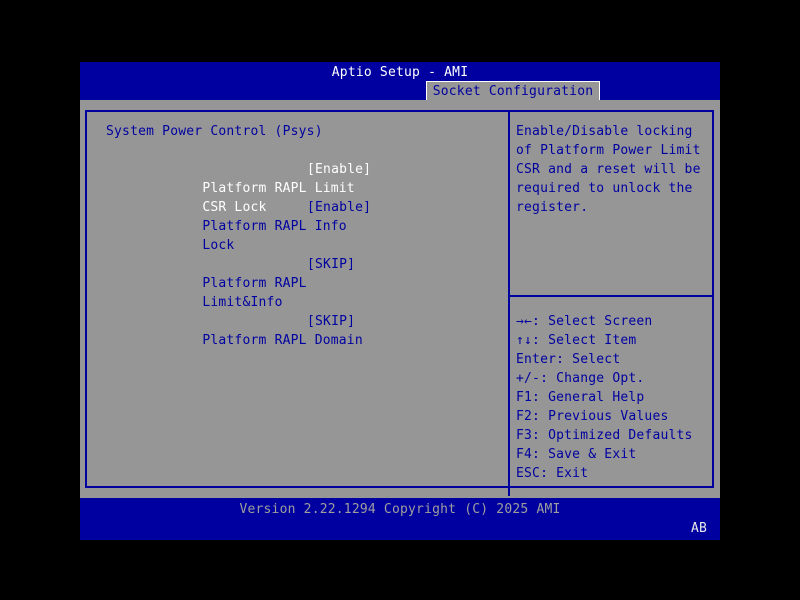  What do you see at coordinates (400, 509) in the screenshot?
I see `version-text: Version 2.22.1294 Copyright (C) 2025 AMI` at bounding box center [400, 509].